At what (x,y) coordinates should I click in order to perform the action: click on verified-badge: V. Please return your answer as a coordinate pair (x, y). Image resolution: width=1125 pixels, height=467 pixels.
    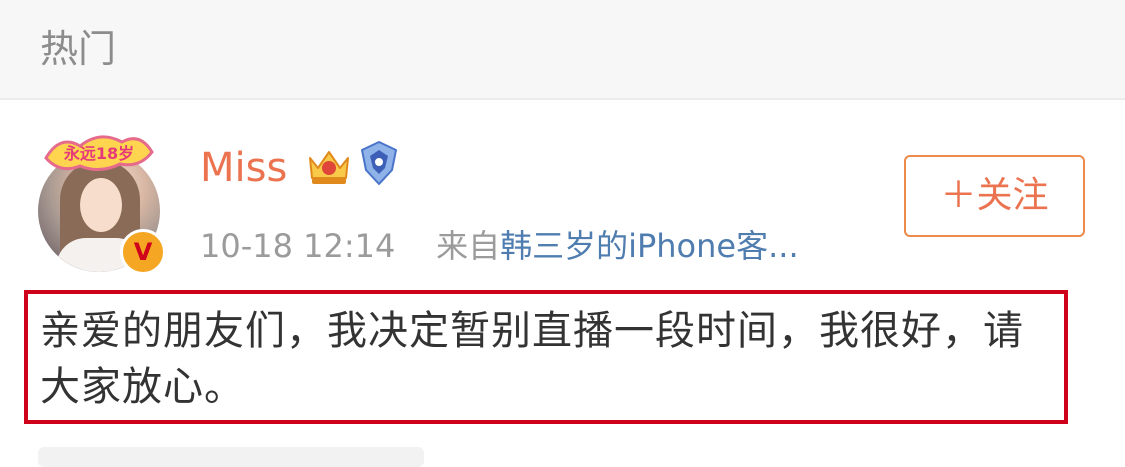
    Looking at the image, I should click on (143, 252).